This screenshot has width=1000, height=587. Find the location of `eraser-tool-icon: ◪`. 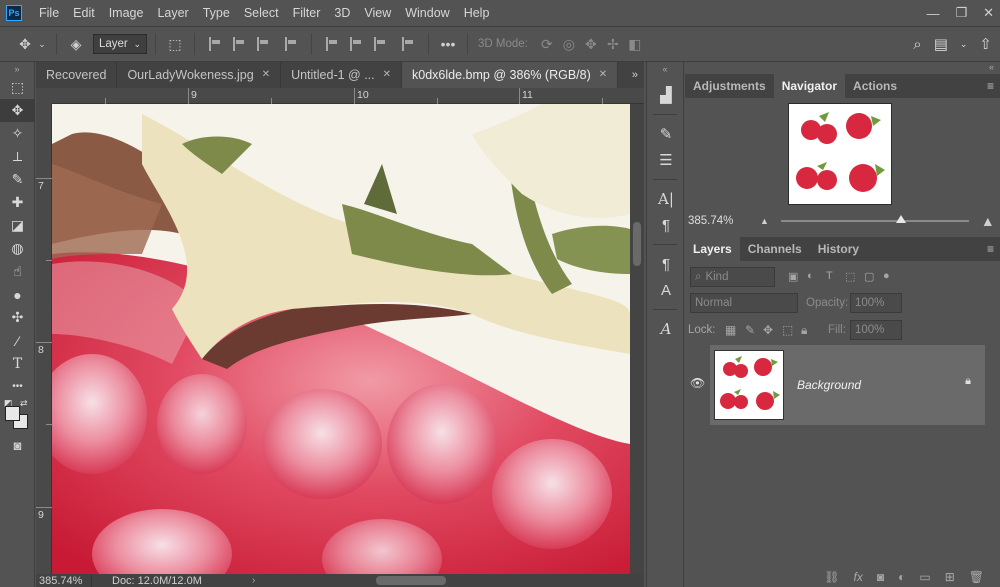

eraser-tool-icon: ◪ is located at coordinates (17, 225).